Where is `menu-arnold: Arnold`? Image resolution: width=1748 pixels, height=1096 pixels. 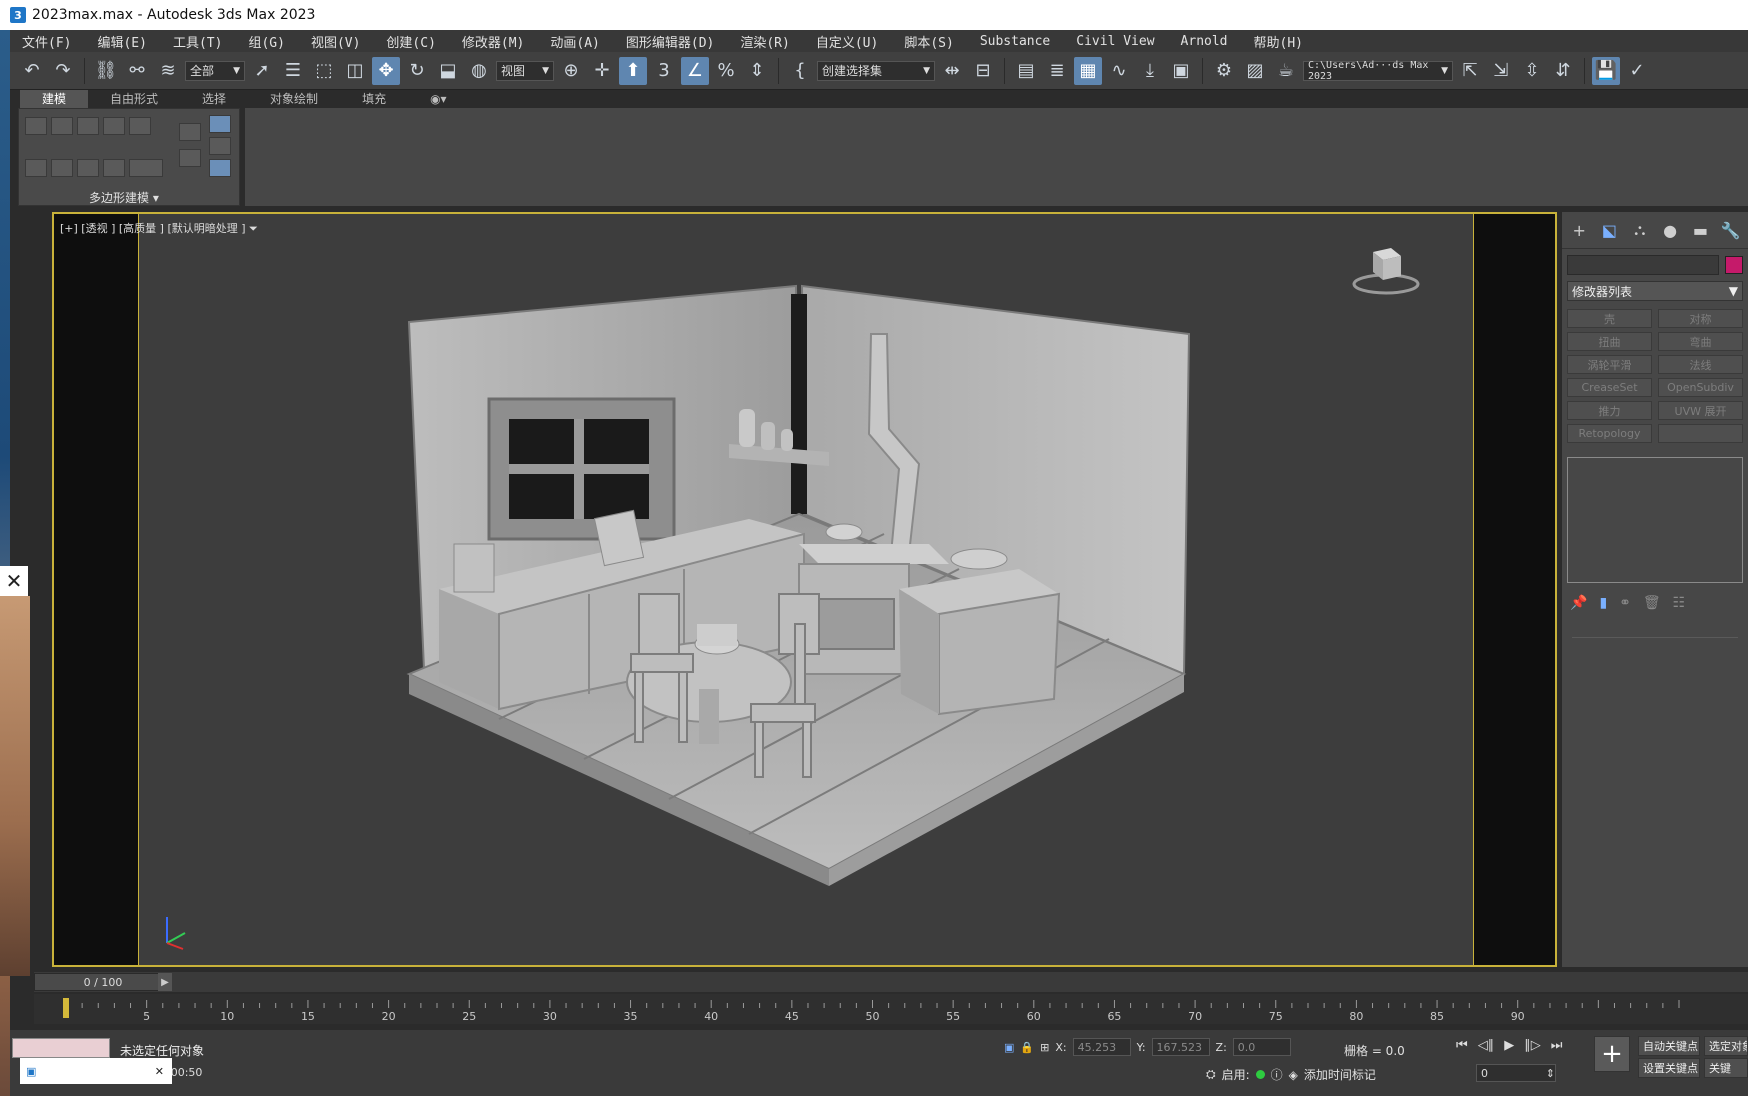 menu-arnold: Arnold is located at coordinates (1205, 41).